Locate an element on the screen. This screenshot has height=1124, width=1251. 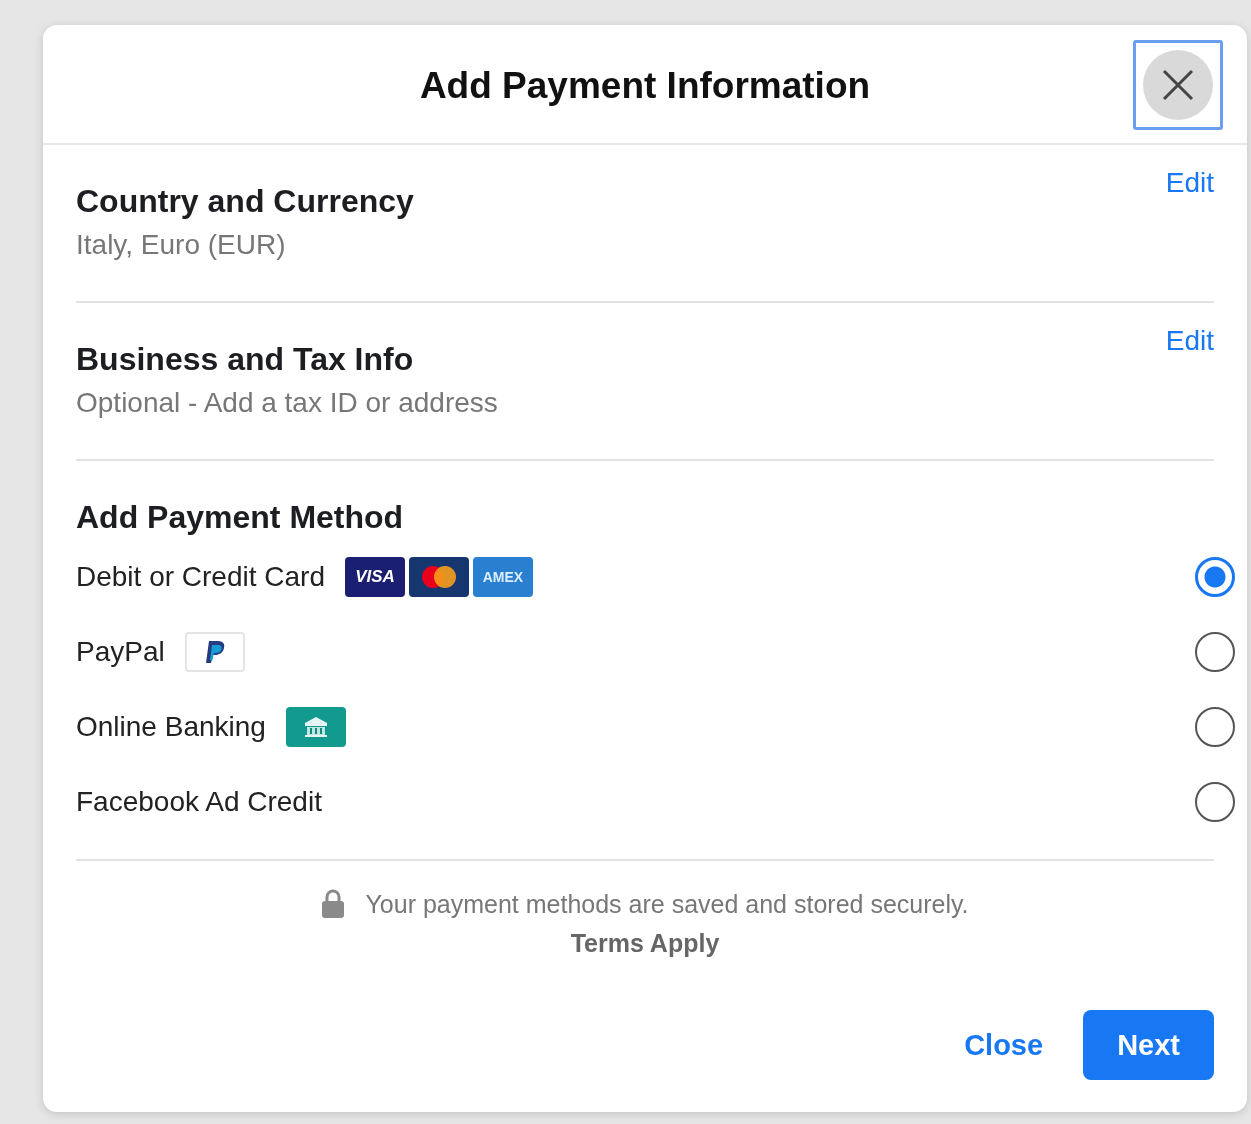
security-note: Your payment methods are saved and stored securely. is located at coordinates (667, 904).